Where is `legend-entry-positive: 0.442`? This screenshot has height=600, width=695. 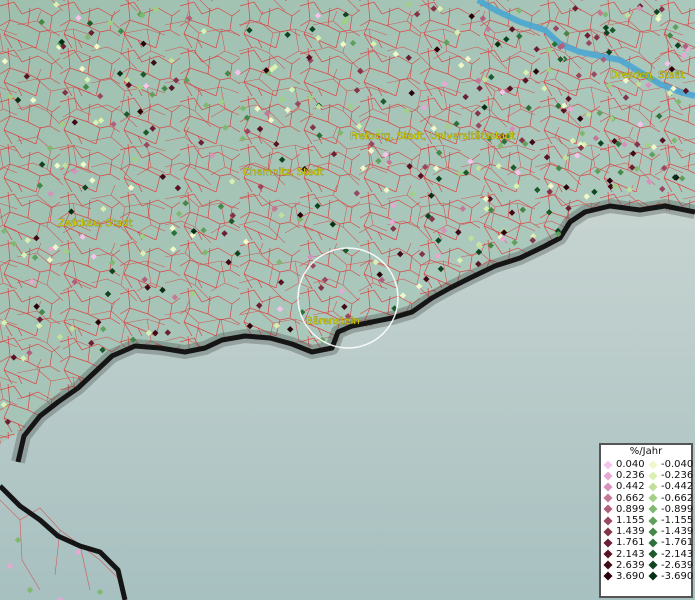 legend-entry-positive: 0.442 is located at coordinates (623, 486).